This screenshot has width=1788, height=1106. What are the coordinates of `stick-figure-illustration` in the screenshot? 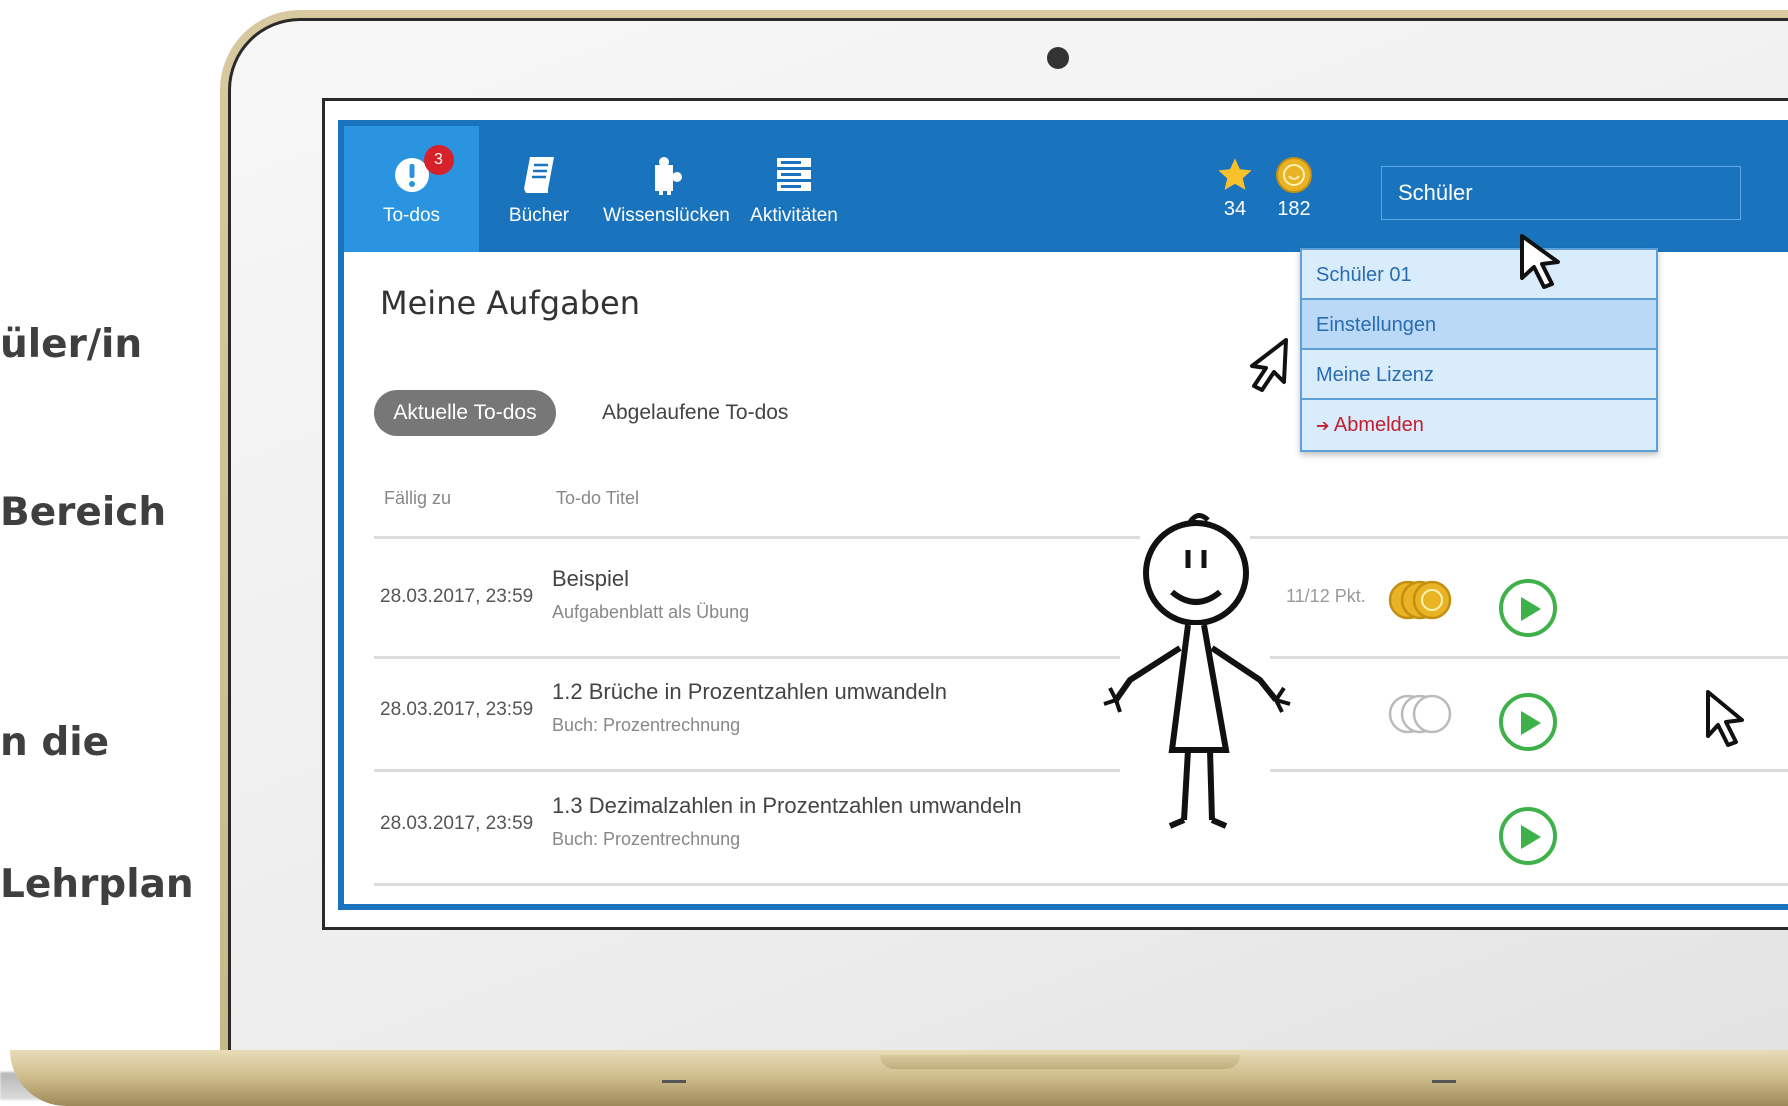 It's located at (1197, 675).